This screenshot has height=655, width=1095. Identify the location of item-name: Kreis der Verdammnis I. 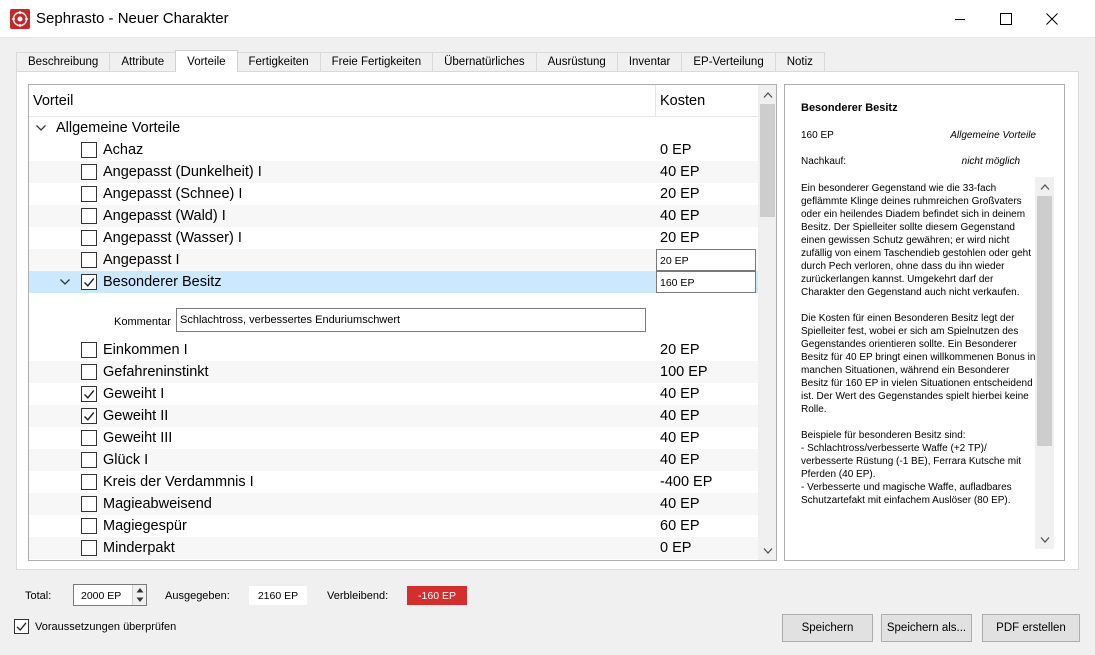
(178, 482).